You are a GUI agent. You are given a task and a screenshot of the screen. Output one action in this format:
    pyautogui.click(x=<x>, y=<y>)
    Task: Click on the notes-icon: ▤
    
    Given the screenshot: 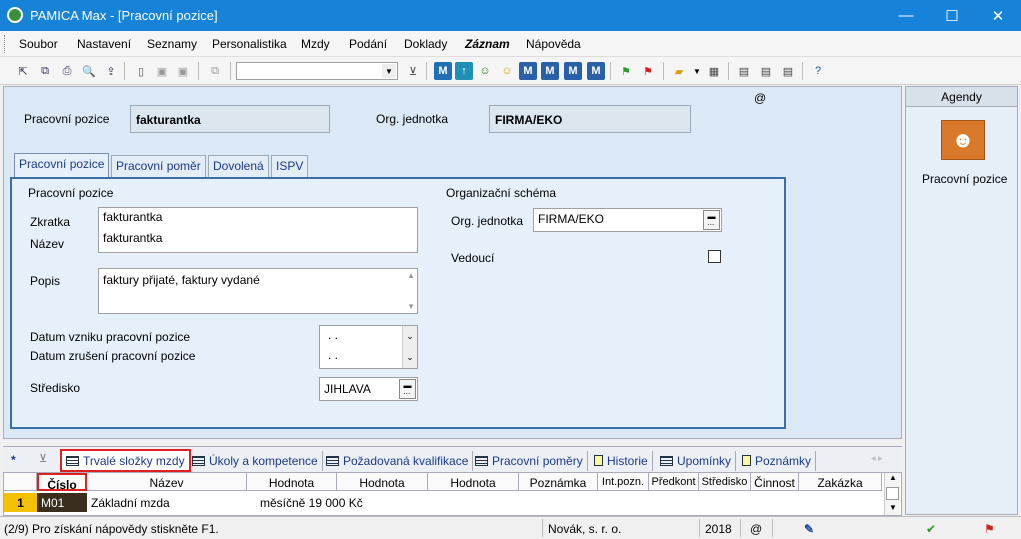 What is the action you would take?
    pyautogui.click(x=788, y=71)
    